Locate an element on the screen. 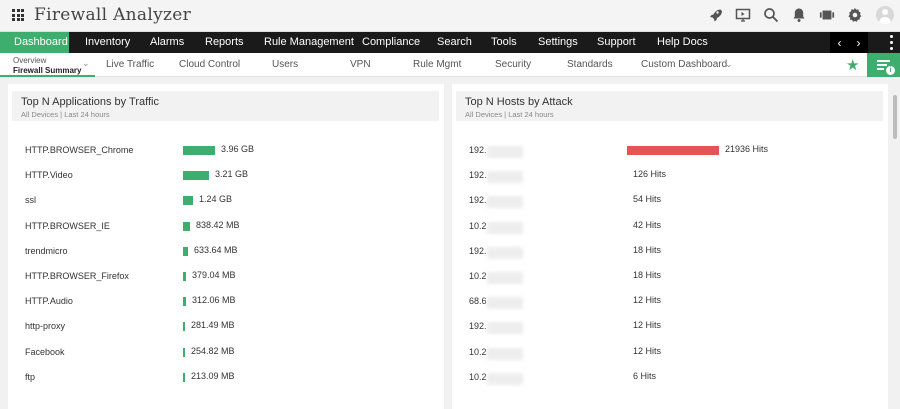 The image size is (900, 409). row-value: 838.42 MB is located at coordinates (218, 225).